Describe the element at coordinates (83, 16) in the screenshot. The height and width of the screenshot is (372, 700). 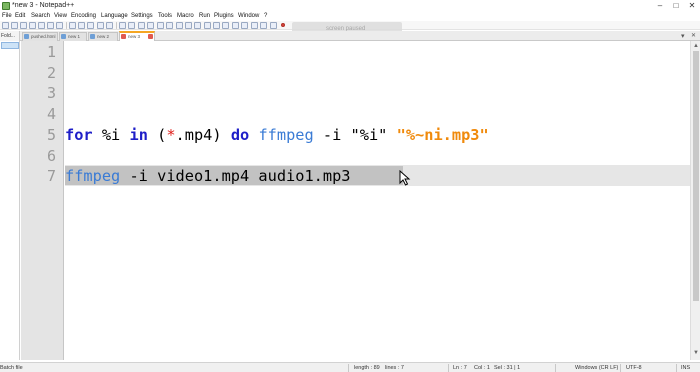
I see `menu-encoding: Encoding` at that location.